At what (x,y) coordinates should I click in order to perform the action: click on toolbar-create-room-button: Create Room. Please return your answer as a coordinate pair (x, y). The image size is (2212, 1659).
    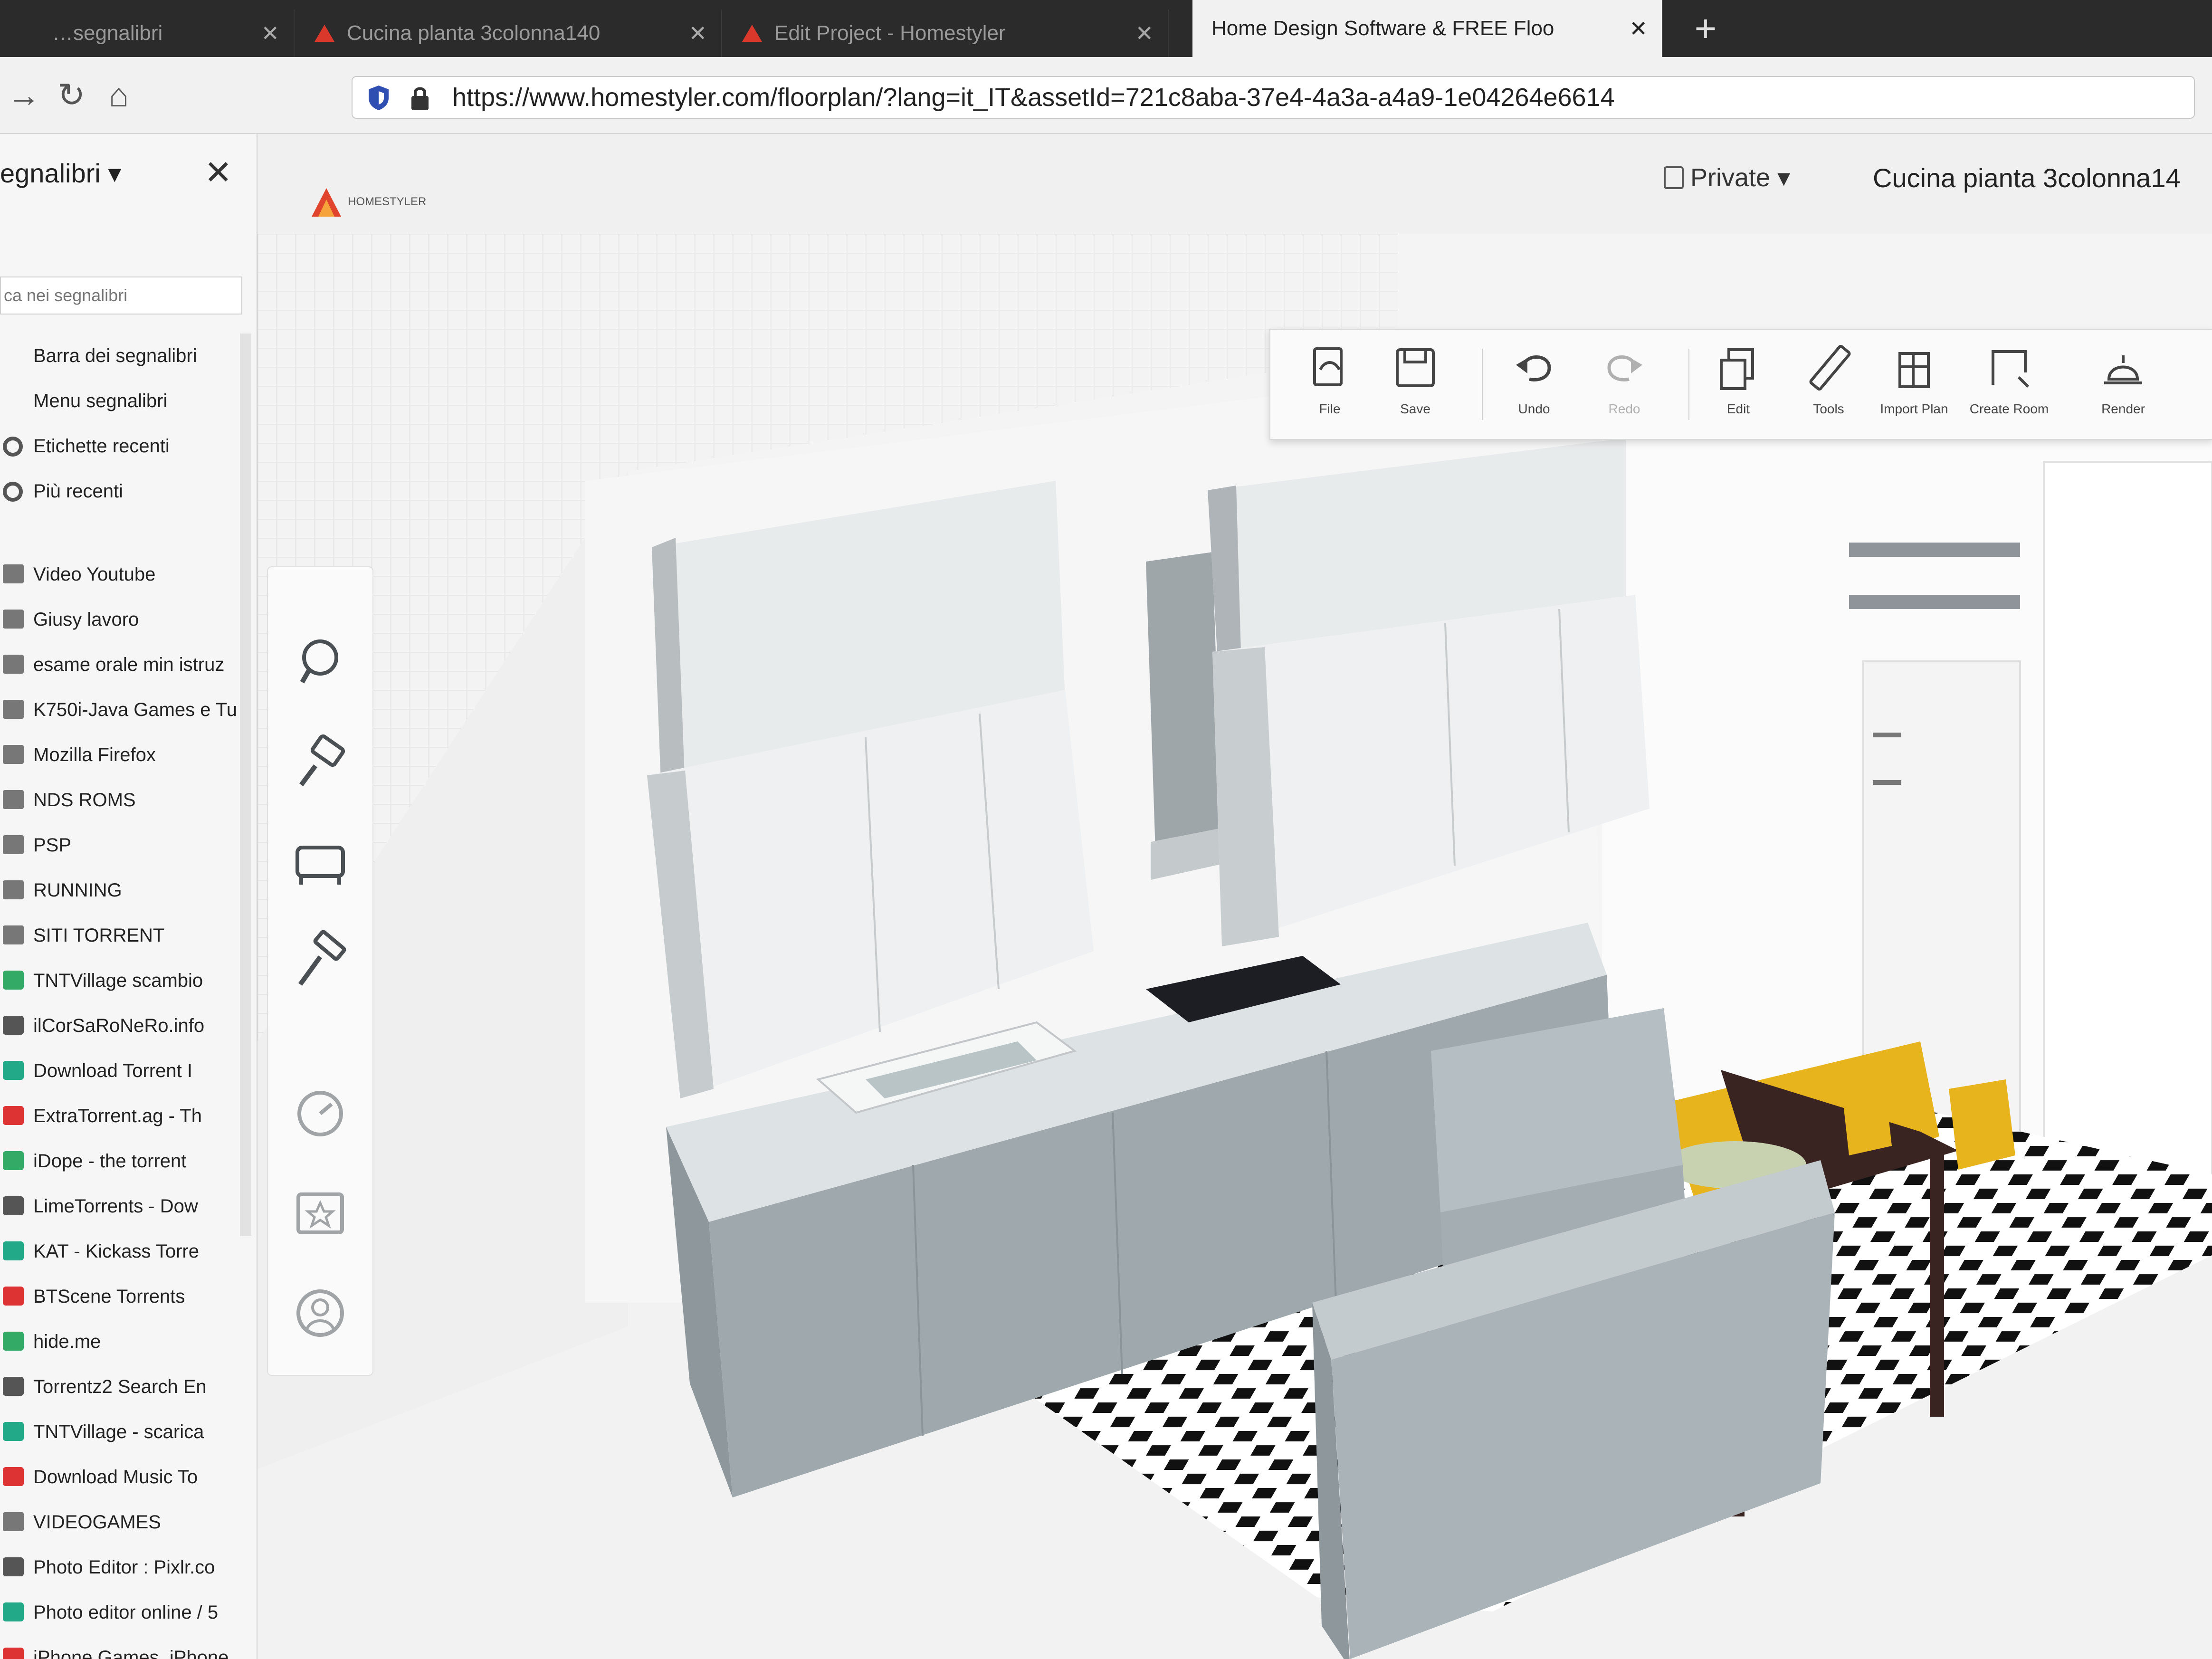
    Looking at the image, I should click on (2009, 386).